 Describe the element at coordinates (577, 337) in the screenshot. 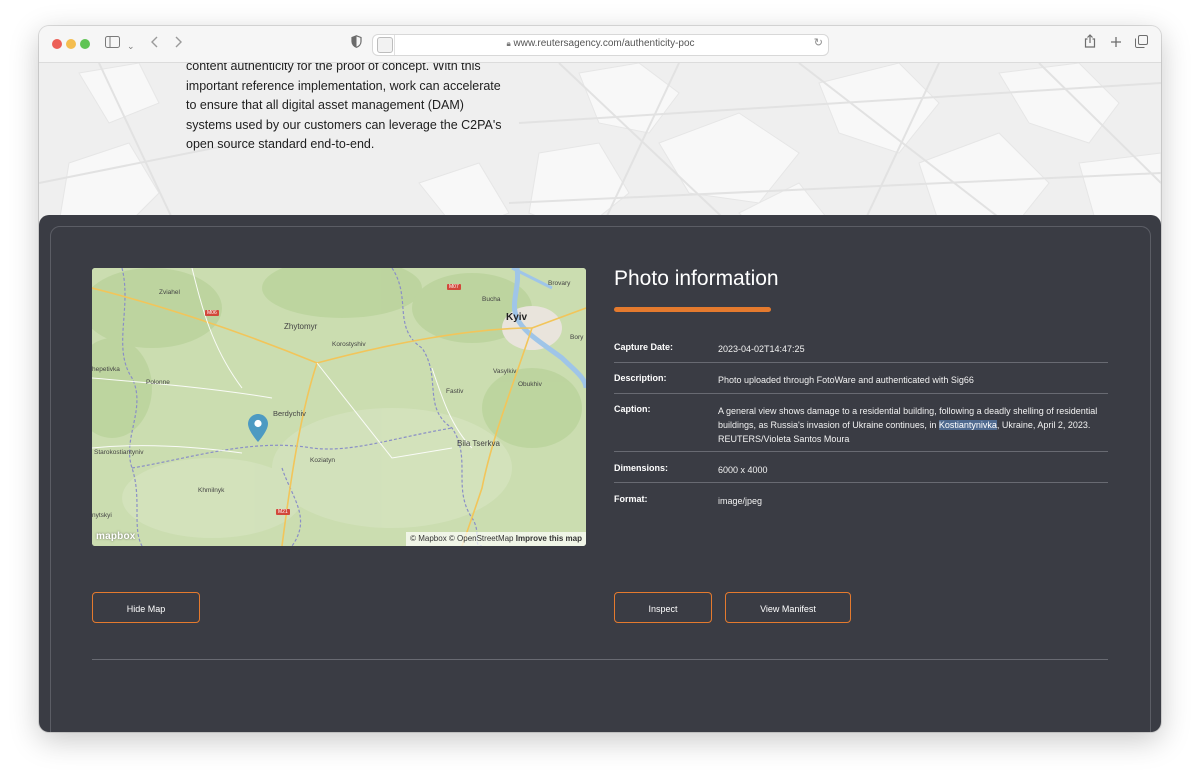

I see `map-label-bory: Bory` at that location.